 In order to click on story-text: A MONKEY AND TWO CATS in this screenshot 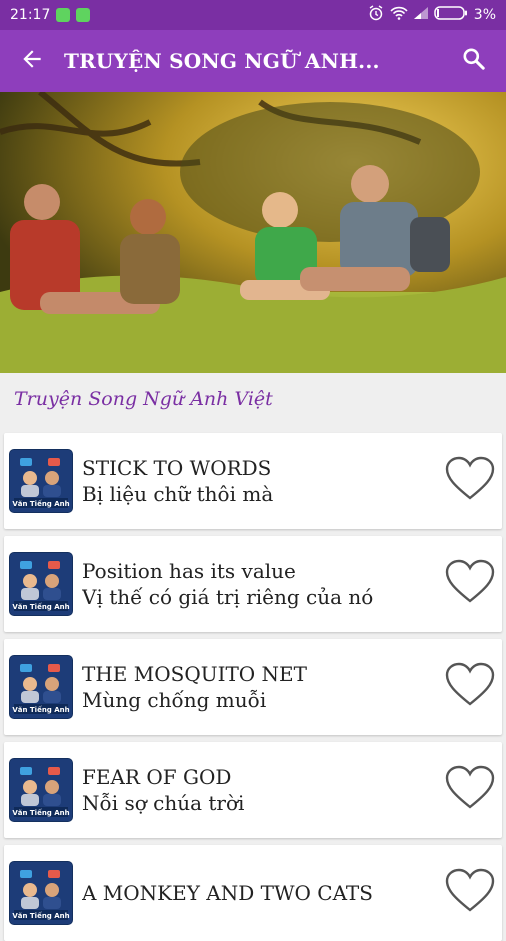, I will do `click(262, 893)`.